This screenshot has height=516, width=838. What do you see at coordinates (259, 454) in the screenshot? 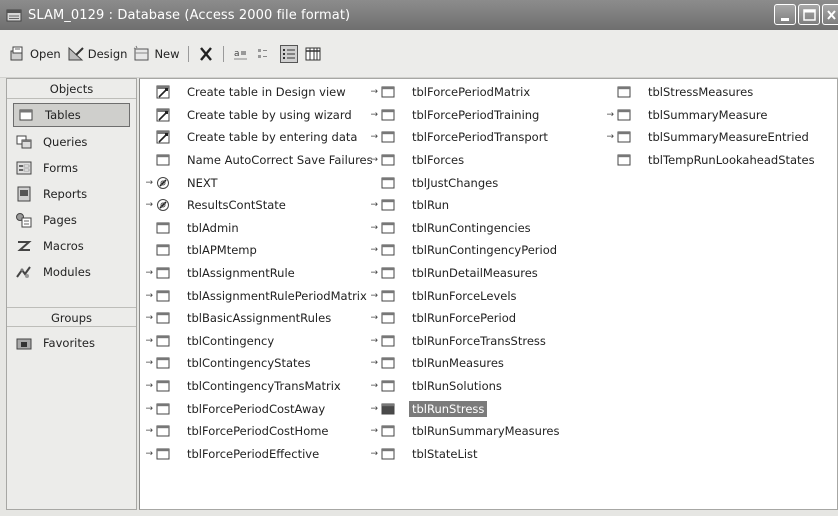
I see `list-item: → tblForcePeriodEffective` at bounding box center [259, 454].